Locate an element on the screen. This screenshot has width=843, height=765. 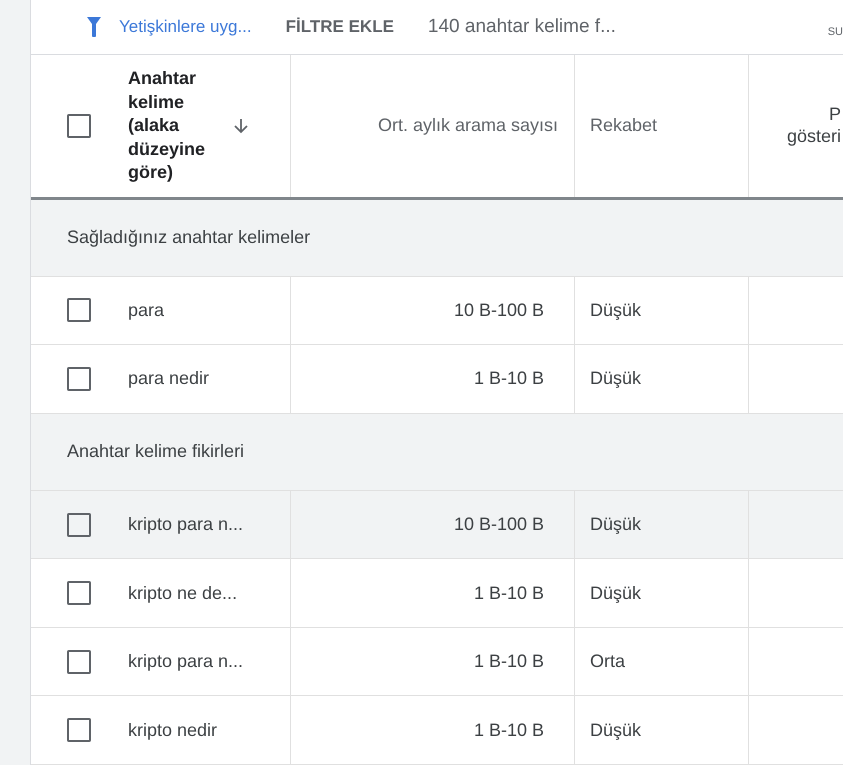
table-row: kripto nedir 1 B-10 B Düşük is located at coordinates (437, 730).